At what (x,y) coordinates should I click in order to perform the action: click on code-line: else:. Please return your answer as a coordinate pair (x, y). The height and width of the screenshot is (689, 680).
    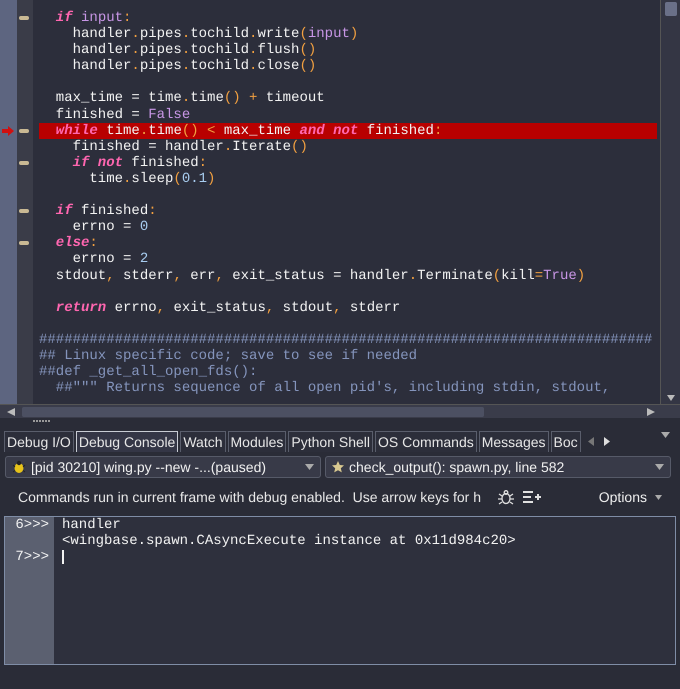
    Looking at the image, I should click on (76, 243).